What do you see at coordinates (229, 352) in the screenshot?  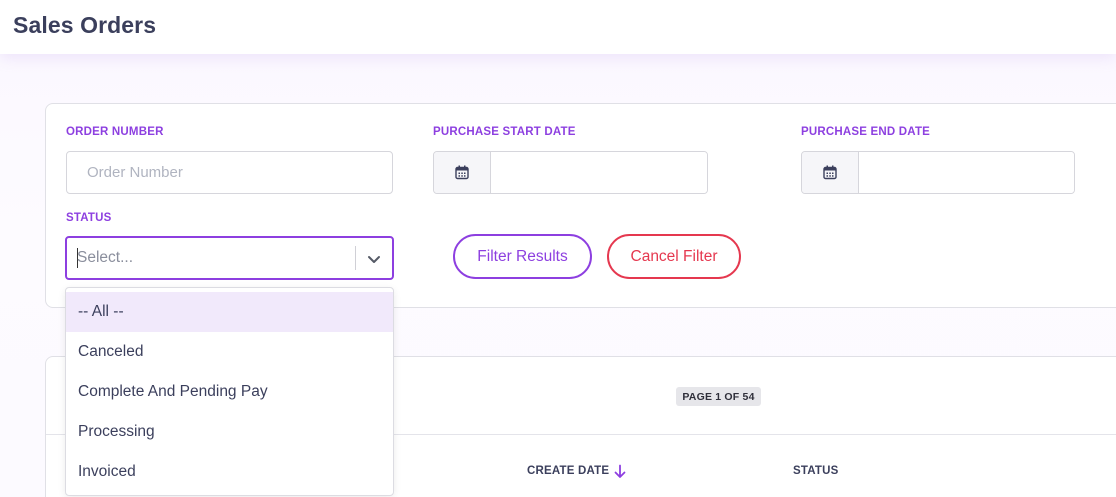 I see `dropdown-option-canceled: Canceled` at bounding box center [229, 352].